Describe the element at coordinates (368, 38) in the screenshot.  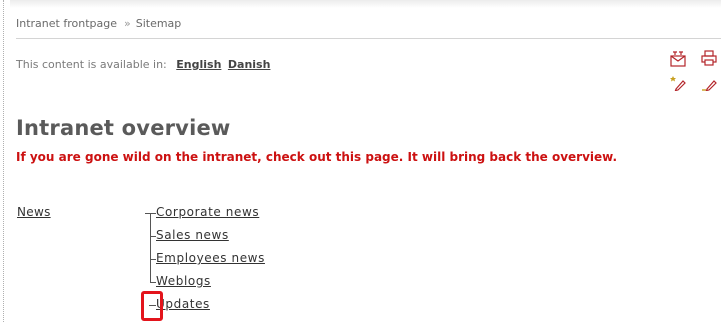
I see `header-divider` at that location.